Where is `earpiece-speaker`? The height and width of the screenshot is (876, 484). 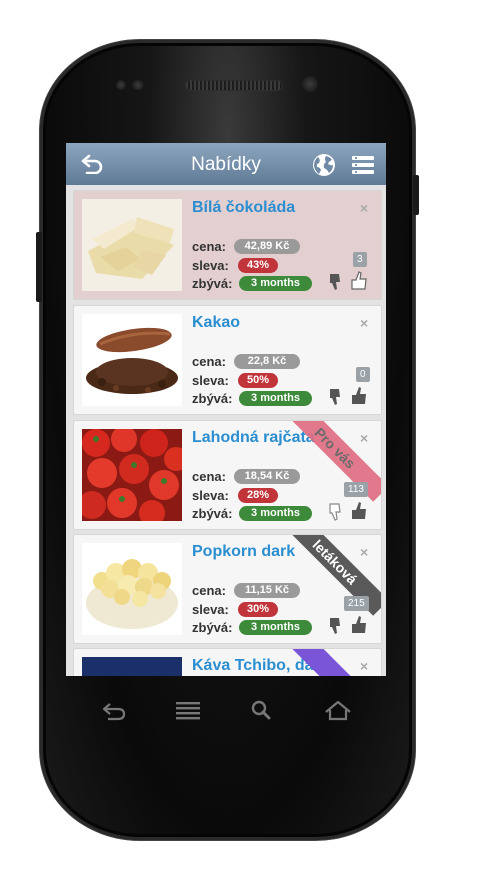
earpiece-speaker is located at coordinates (234, 85).